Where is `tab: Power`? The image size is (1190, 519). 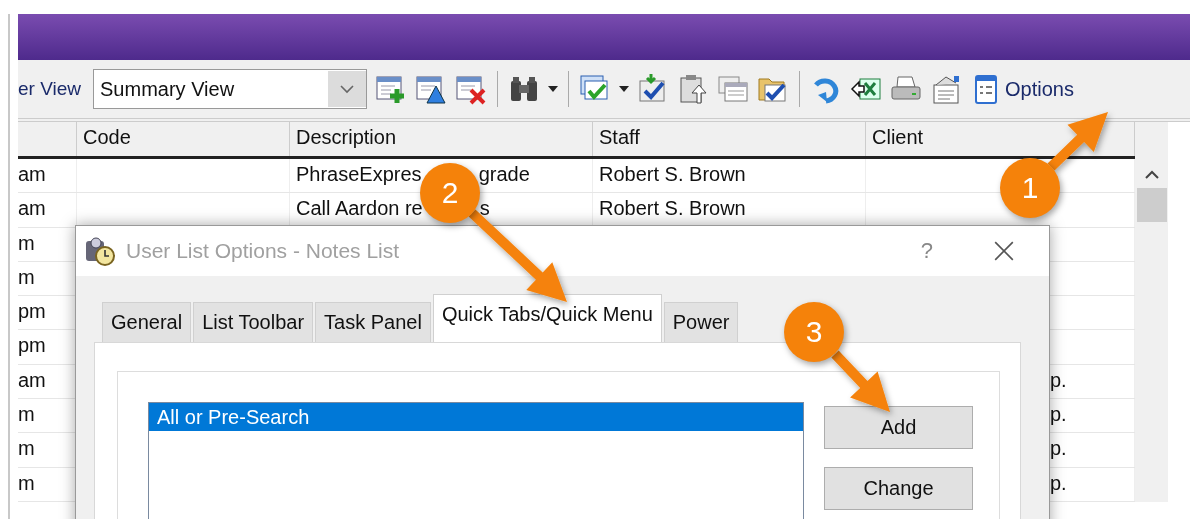
tab: Power is located at coordinates (701, 322).